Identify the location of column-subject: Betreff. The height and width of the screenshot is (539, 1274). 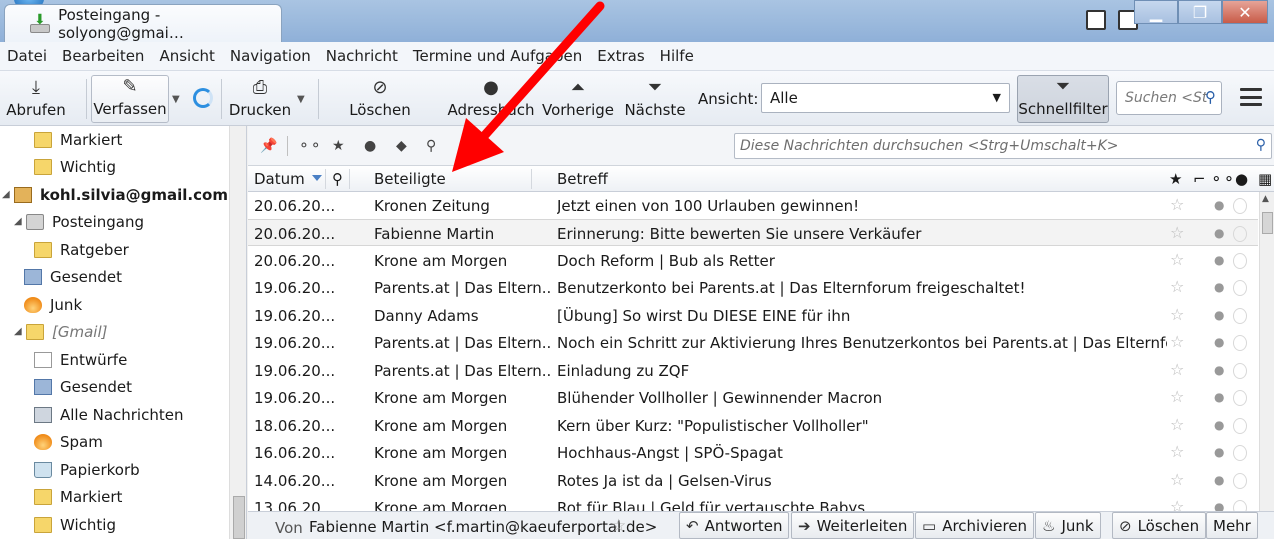
(582, 179).